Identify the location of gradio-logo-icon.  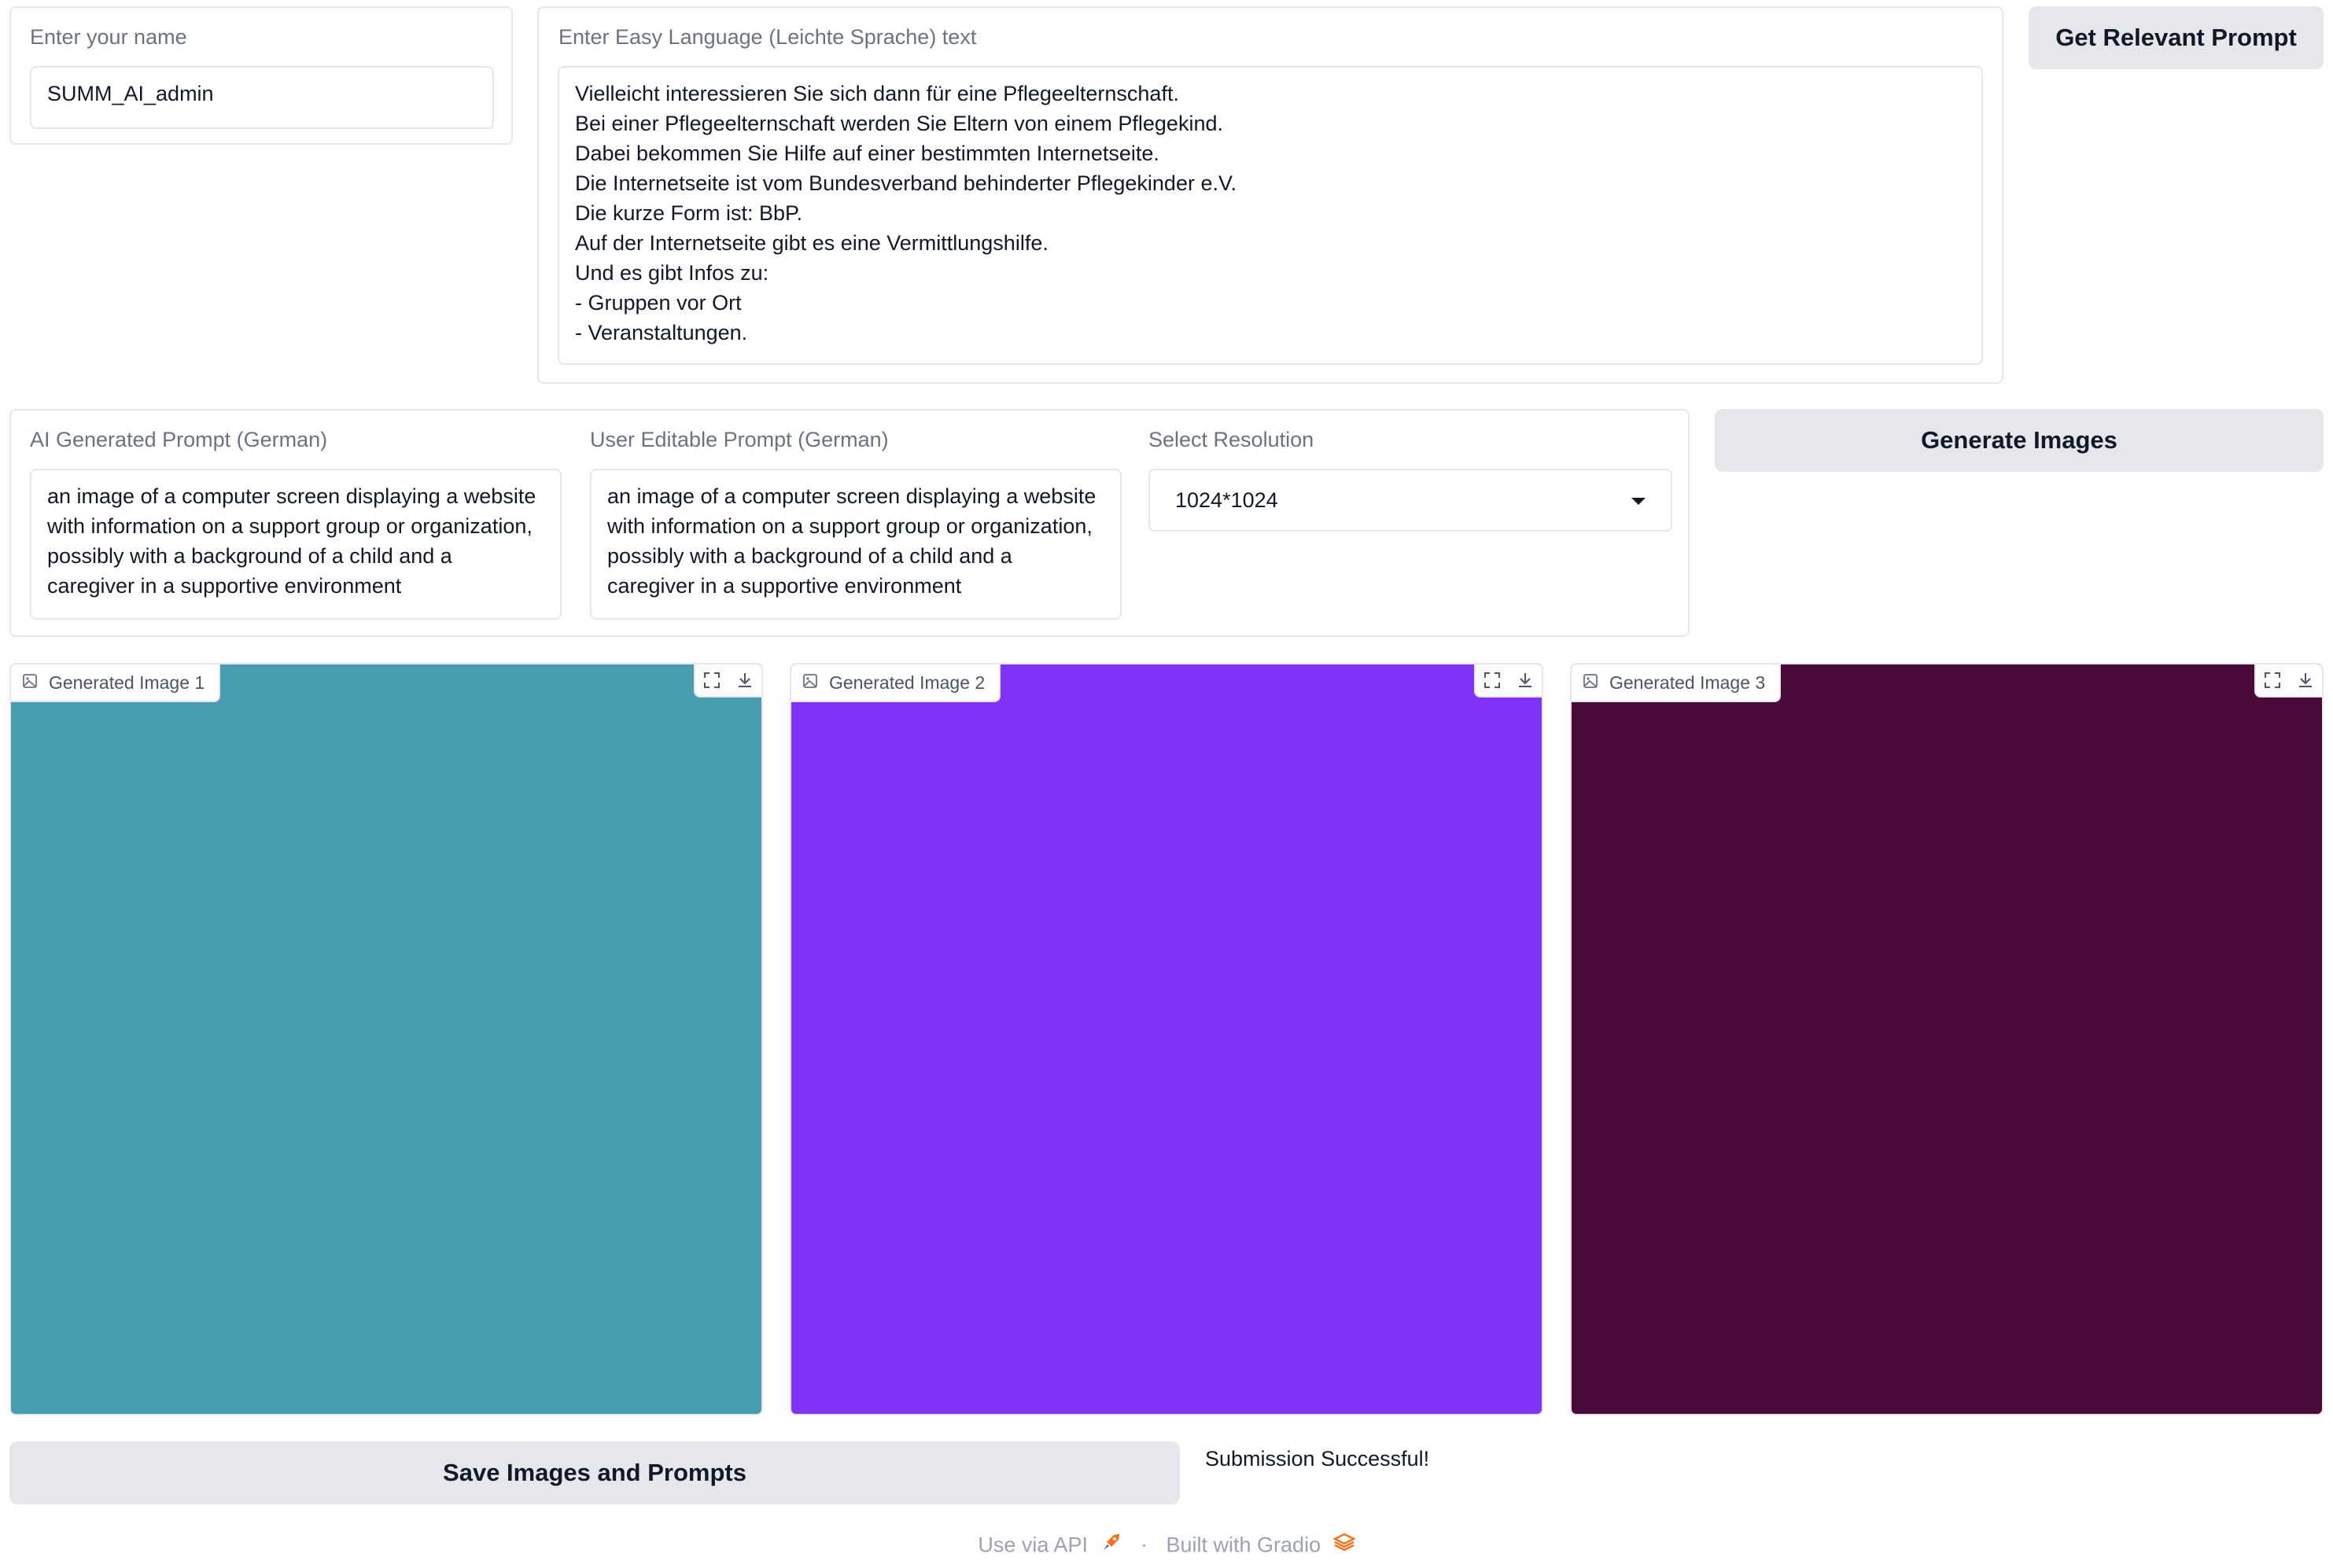
(1344, 1544).